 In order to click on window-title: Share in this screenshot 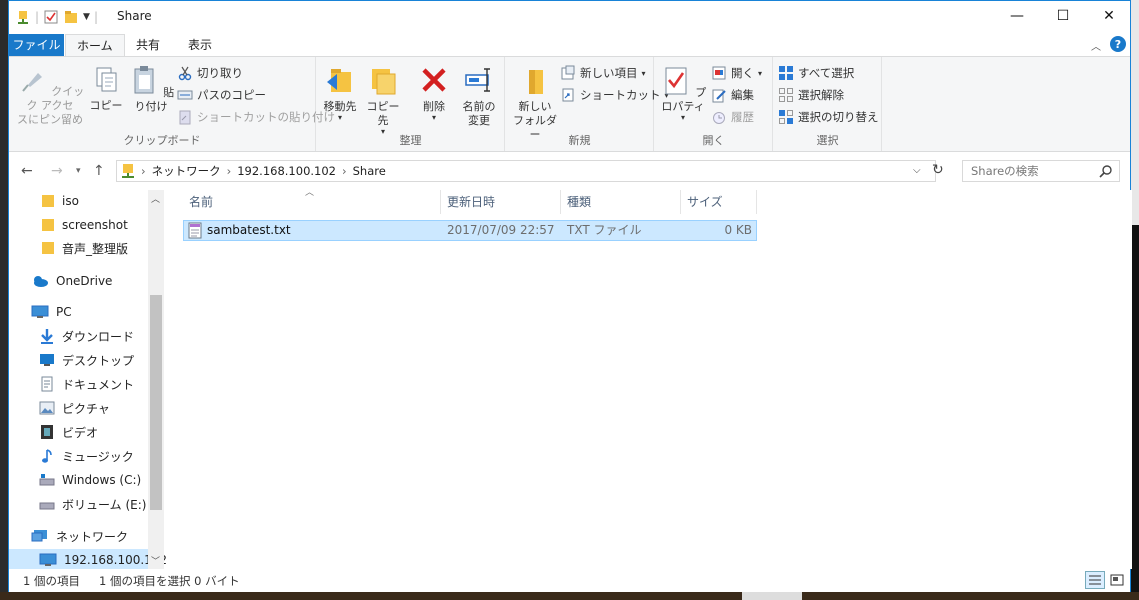, I will do `click(134, 16)`.